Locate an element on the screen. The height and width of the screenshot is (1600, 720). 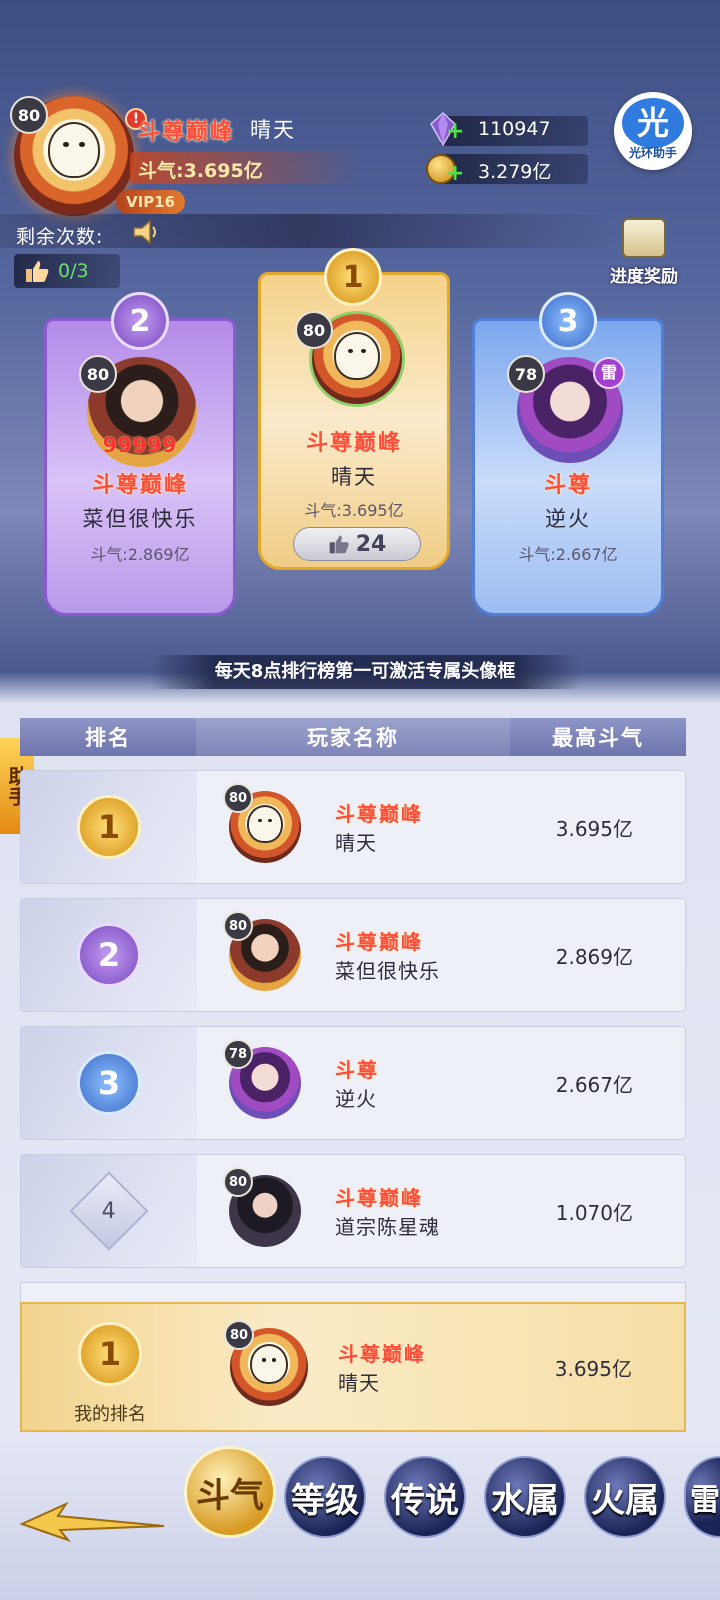
thumbs-up-icon is located at coordinates (37, 271).